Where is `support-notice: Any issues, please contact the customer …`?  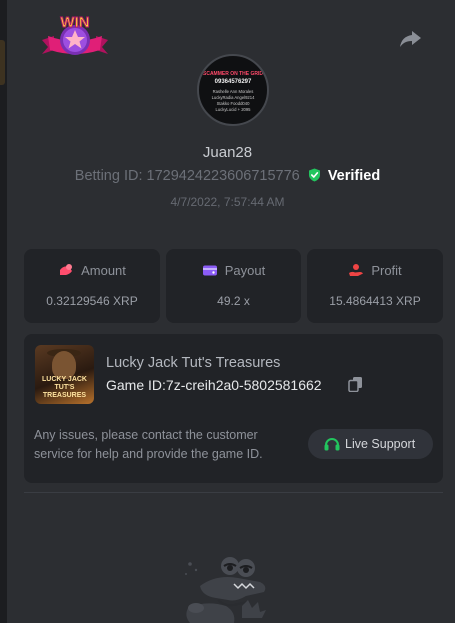
support-notice: Any issues, please contact the customer … is located at coordinates (148, 444).